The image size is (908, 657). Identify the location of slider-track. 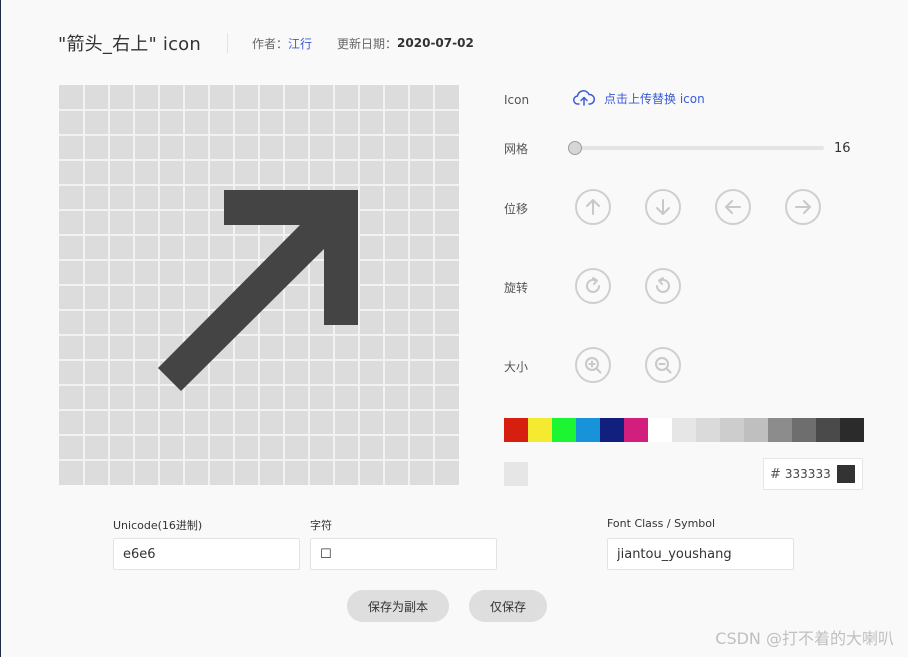
(698, 148).